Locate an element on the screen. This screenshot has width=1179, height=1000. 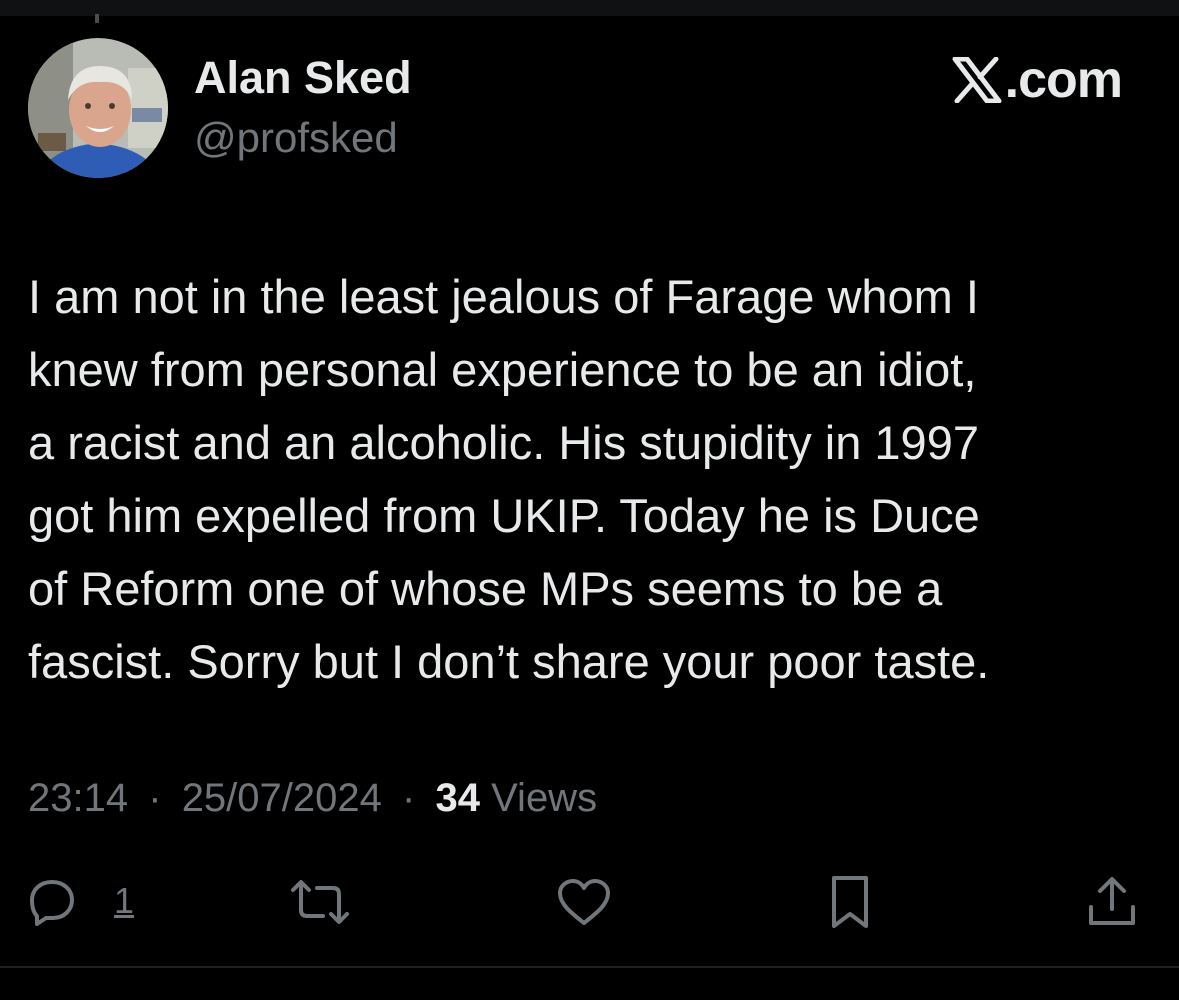
handle: @profsked is located at coordinates (296, 138).